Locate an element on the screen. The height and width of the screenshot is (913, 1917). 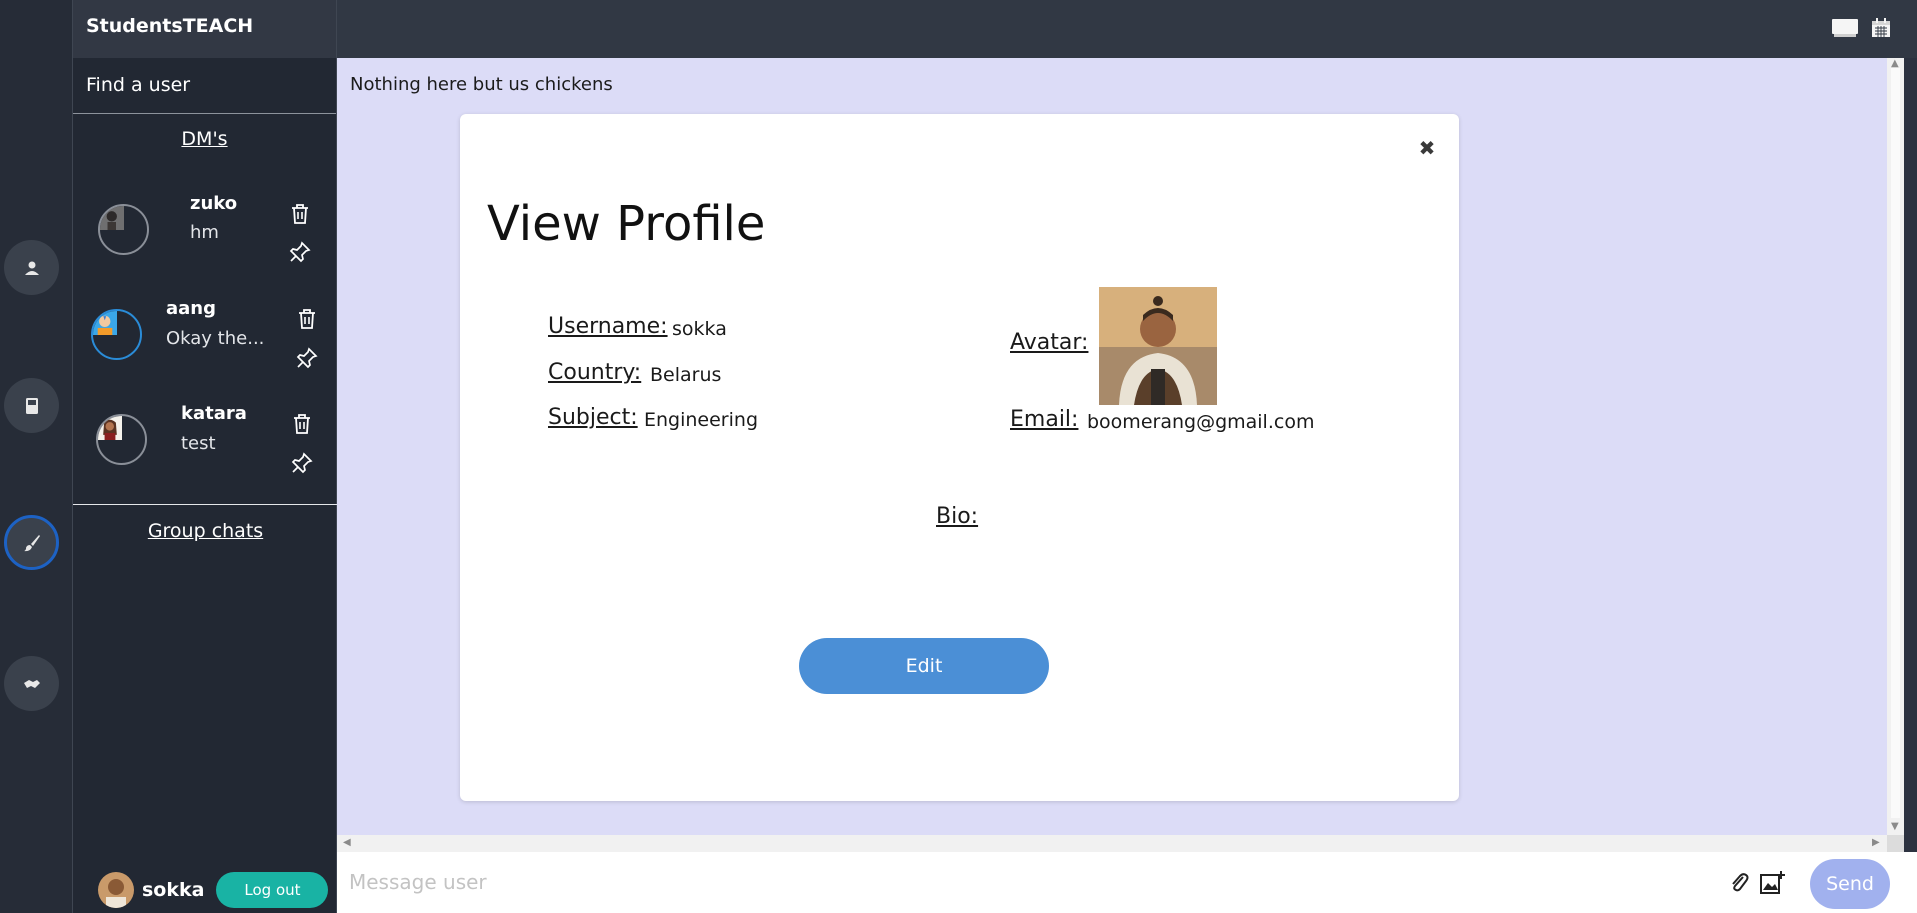
rail-book-button is located at coordinates (31, 405).